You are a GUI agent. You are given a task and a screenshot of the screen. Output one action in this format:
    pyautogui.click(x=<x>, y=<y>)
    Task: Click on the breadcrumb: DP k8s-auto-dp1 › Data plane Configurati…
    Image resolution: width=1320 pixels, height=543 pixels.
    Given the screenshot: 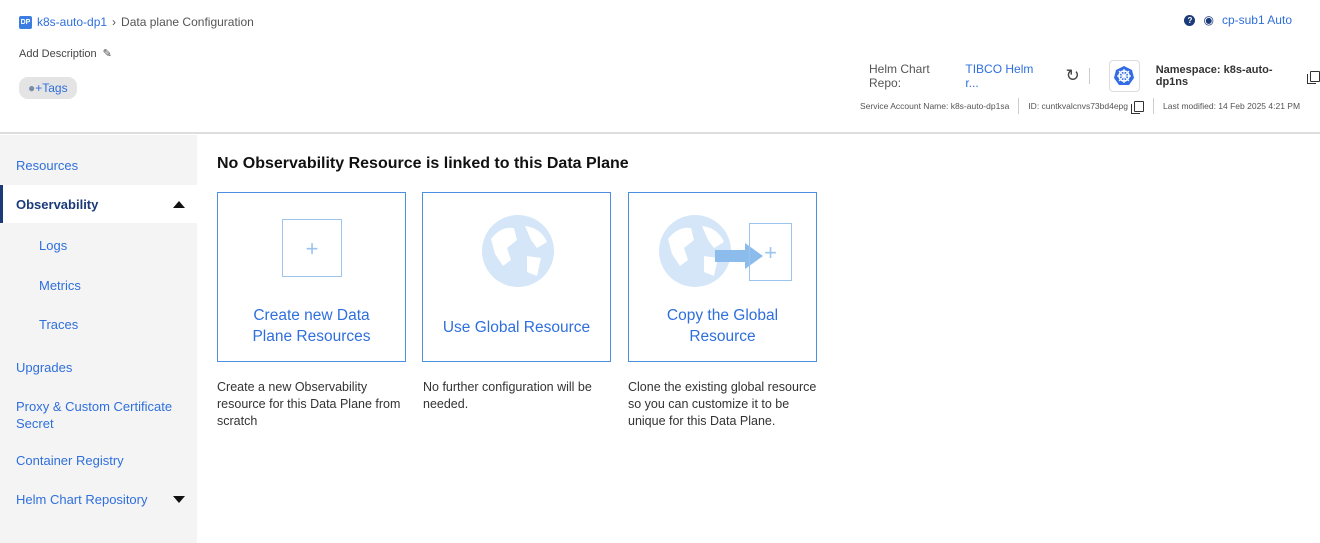 What is the action you would take?
    pyautogui.click(x=136, y=22)
    